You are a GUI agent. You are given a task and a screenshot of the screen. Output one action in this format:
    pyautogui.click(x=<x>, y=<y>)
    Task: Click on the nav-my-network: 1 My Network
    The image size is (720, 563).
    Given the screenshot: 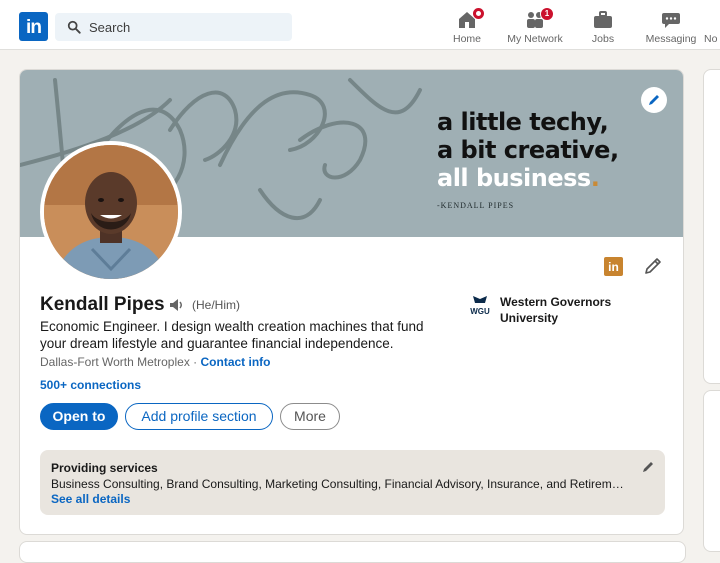 What is the action you would take?
    pyautogui.click(x=535, y=26)
    